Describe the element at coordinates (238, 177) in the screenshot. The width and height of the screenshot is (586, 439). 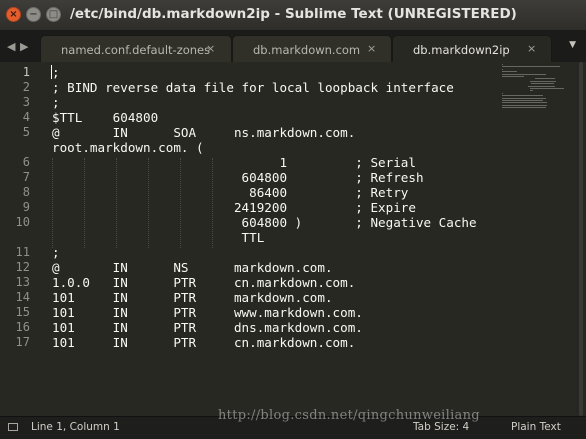
I see `code-line: 604800 ; Refresh` at that location.